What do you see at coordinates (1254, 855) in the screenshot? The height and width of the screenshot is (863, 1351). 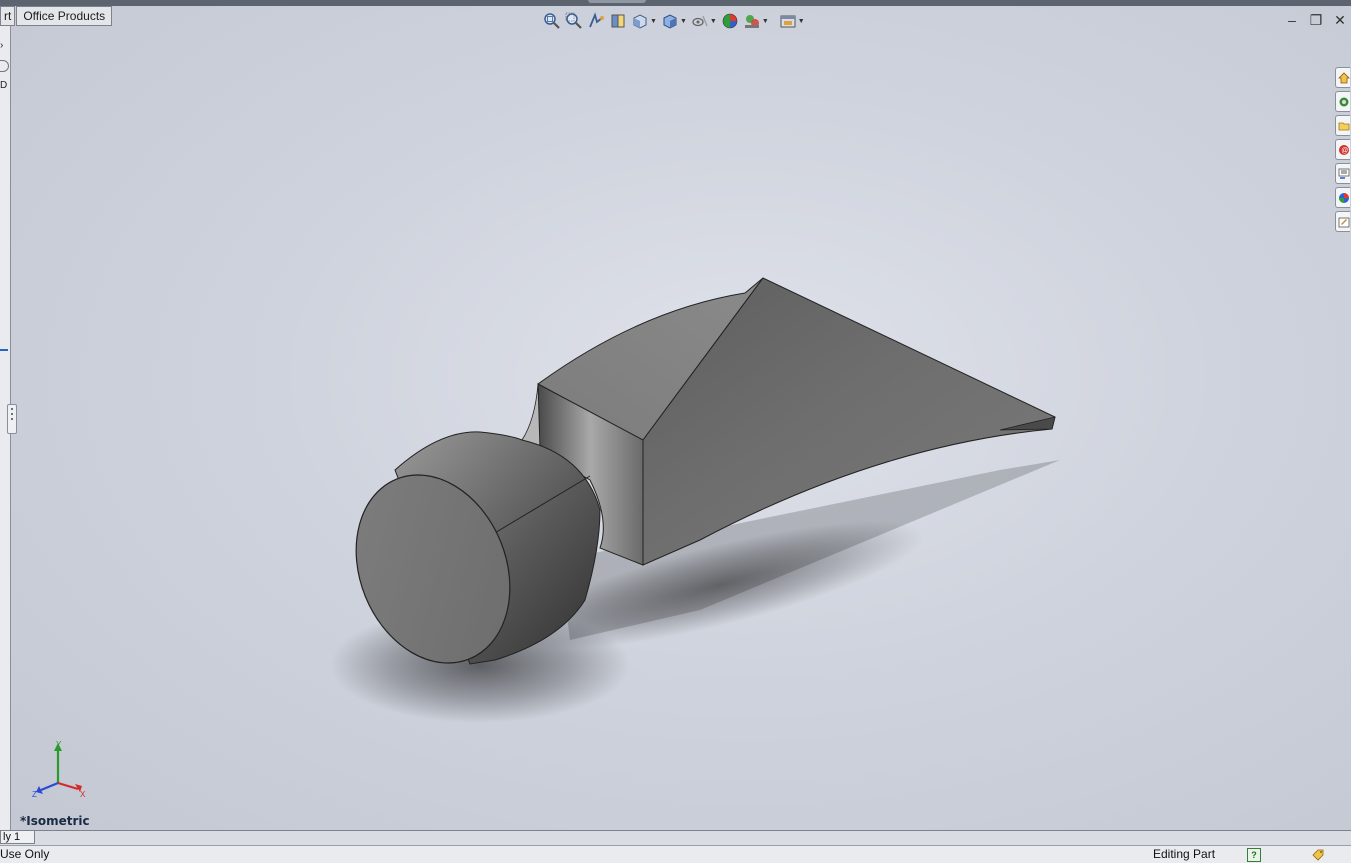 I see `help-icon: ?` at bounding box center [1254, 855].